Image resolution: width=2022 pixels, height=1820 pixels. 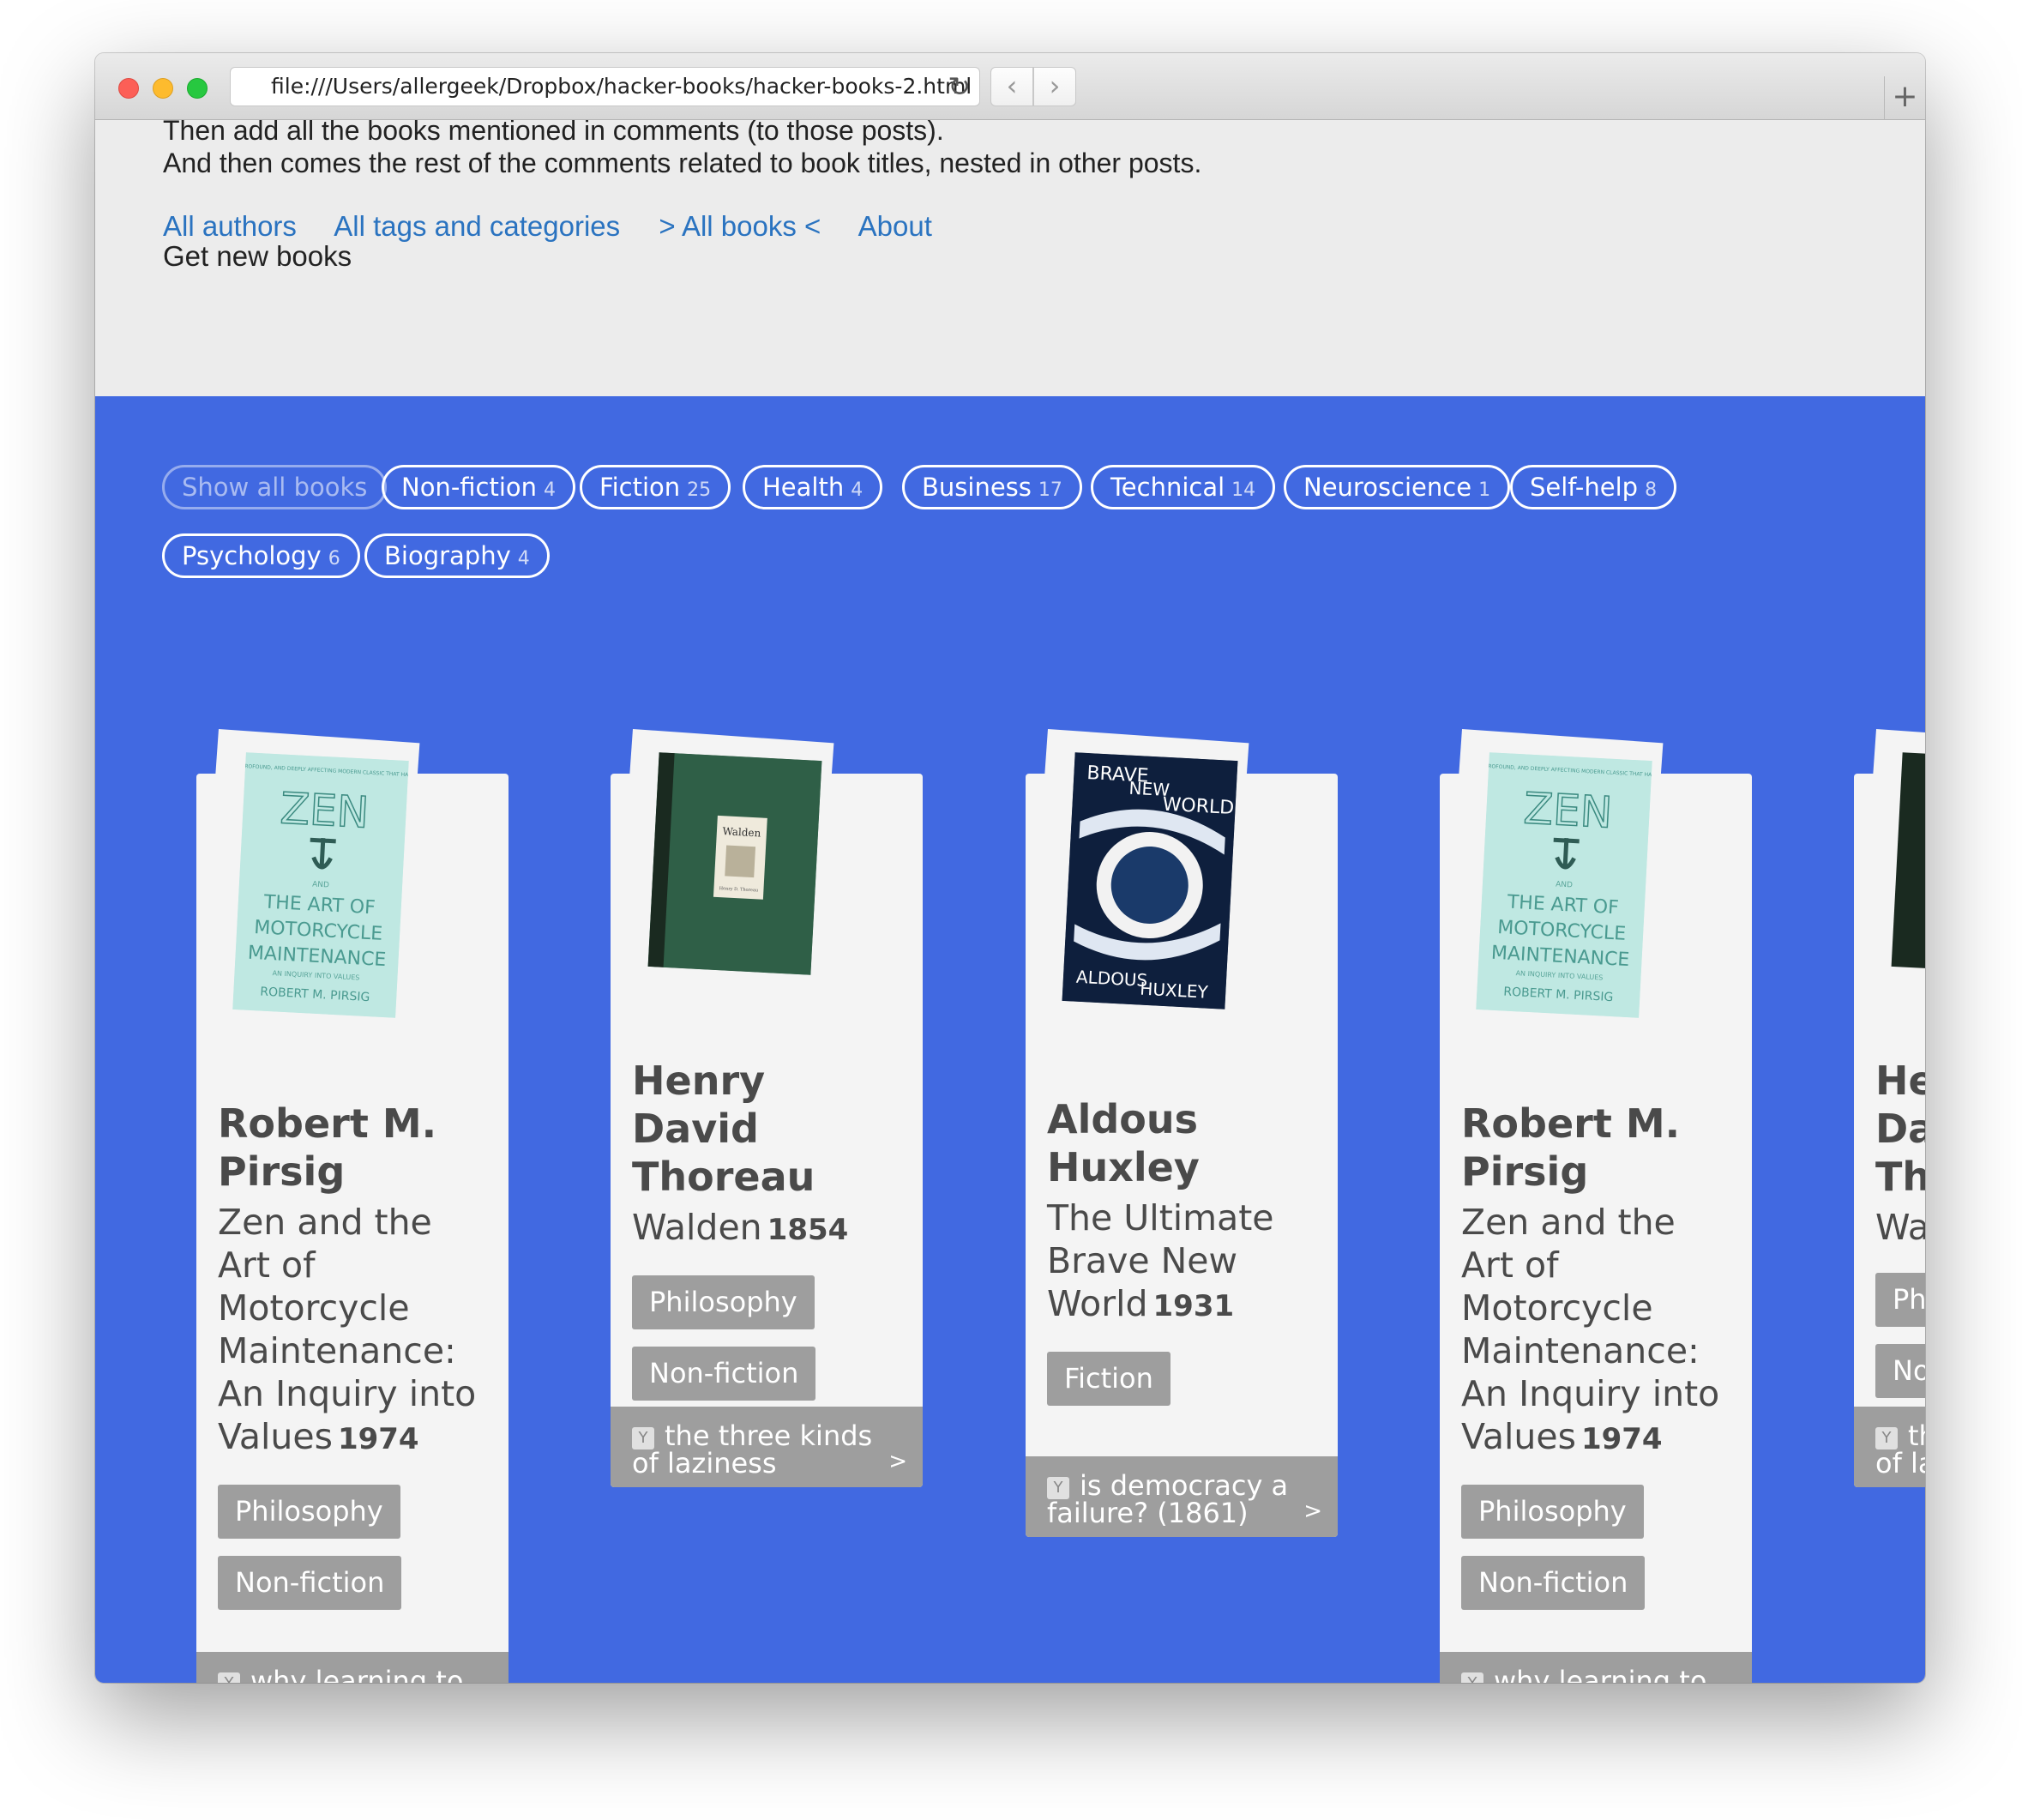 What do you see at coordinates (230, 226) in the screenshot?
I see `nav-link-authors: All authors` at bounding box center [230, 226].